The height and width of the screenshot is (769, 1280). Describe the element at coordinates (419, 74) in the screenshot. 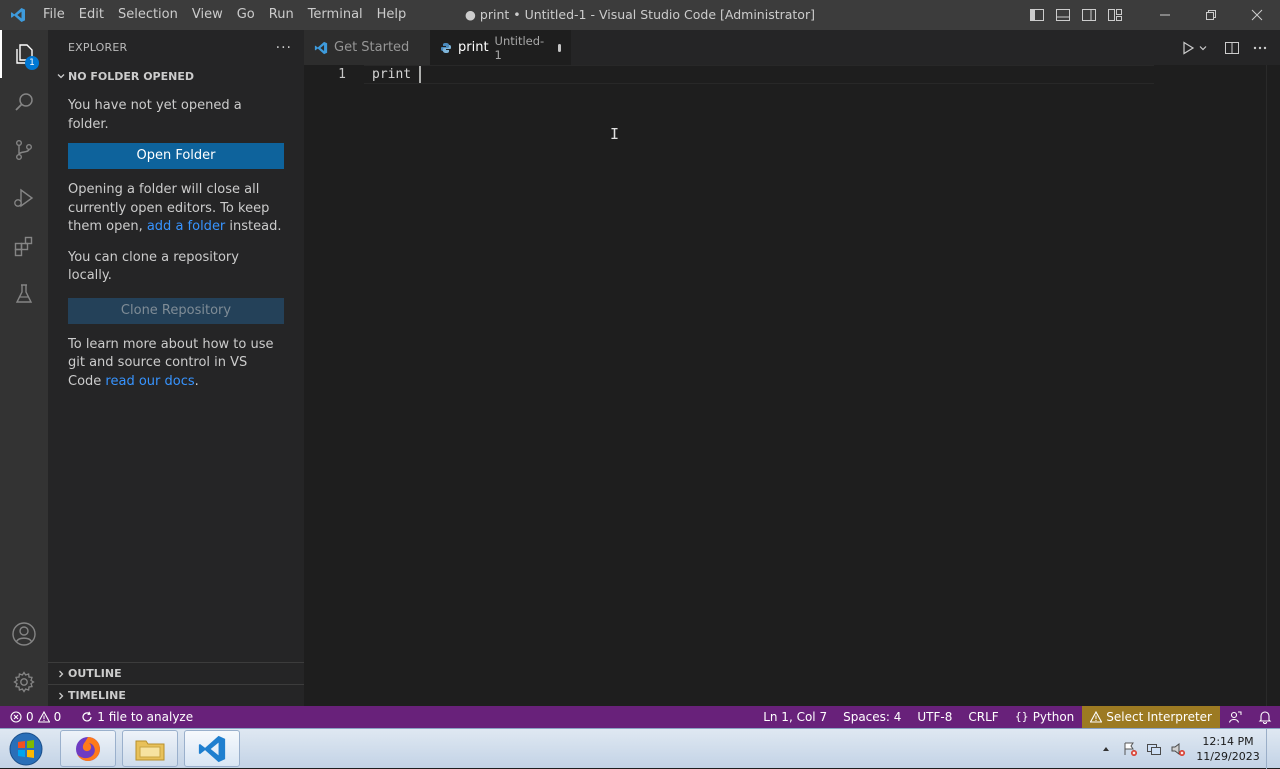

I see `text-cursor` at that location.